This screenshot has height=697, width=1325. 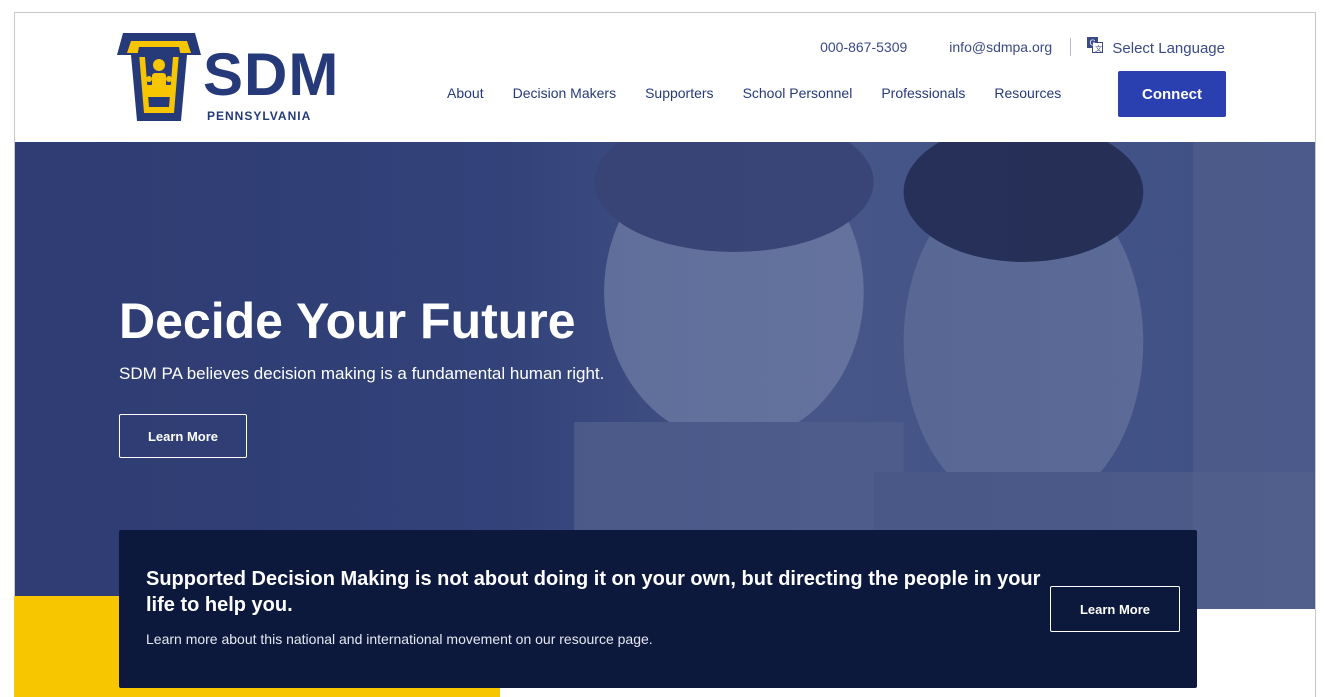 What do you see at coordinates (271, 74) in the screenshot?
I see `logo-wordmark: SDM` at bounding box center [271, 74].